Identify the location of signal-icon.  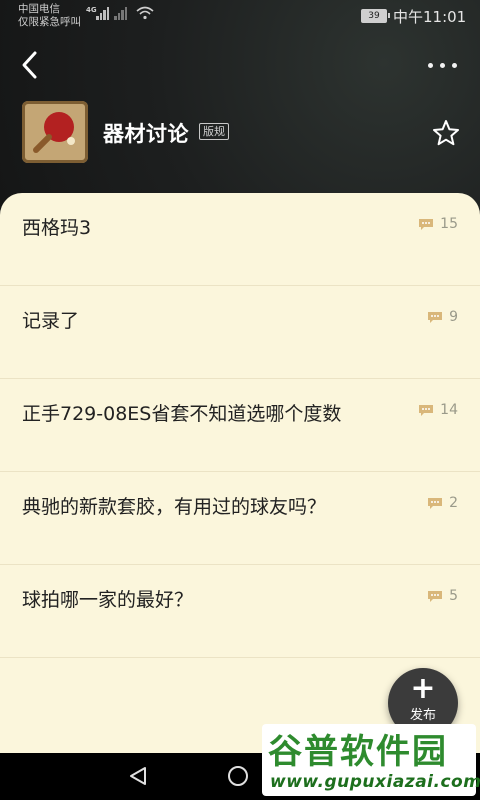
(102, 13).